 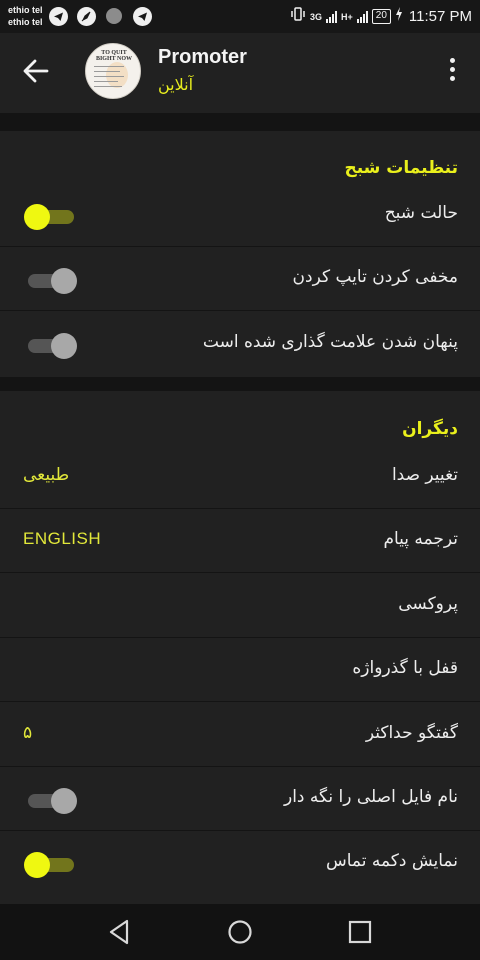 I want to click on ghost-mode-label: حالت شبح, so click(x=421, y=213).